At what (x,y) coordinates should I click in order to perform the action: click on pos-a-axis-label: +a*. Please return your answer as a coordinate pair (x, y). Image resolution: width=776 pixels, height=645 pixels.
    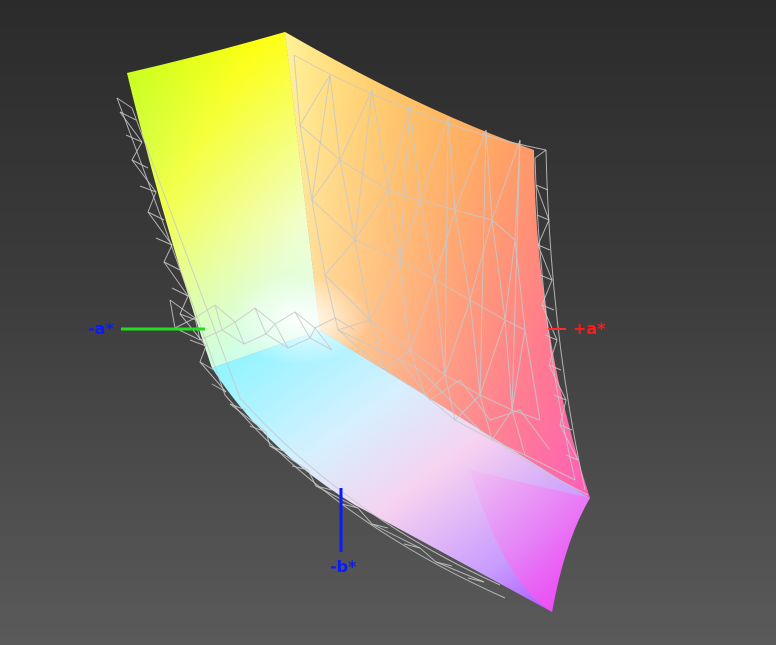
    Looking at the image, I should click on (589, 328).